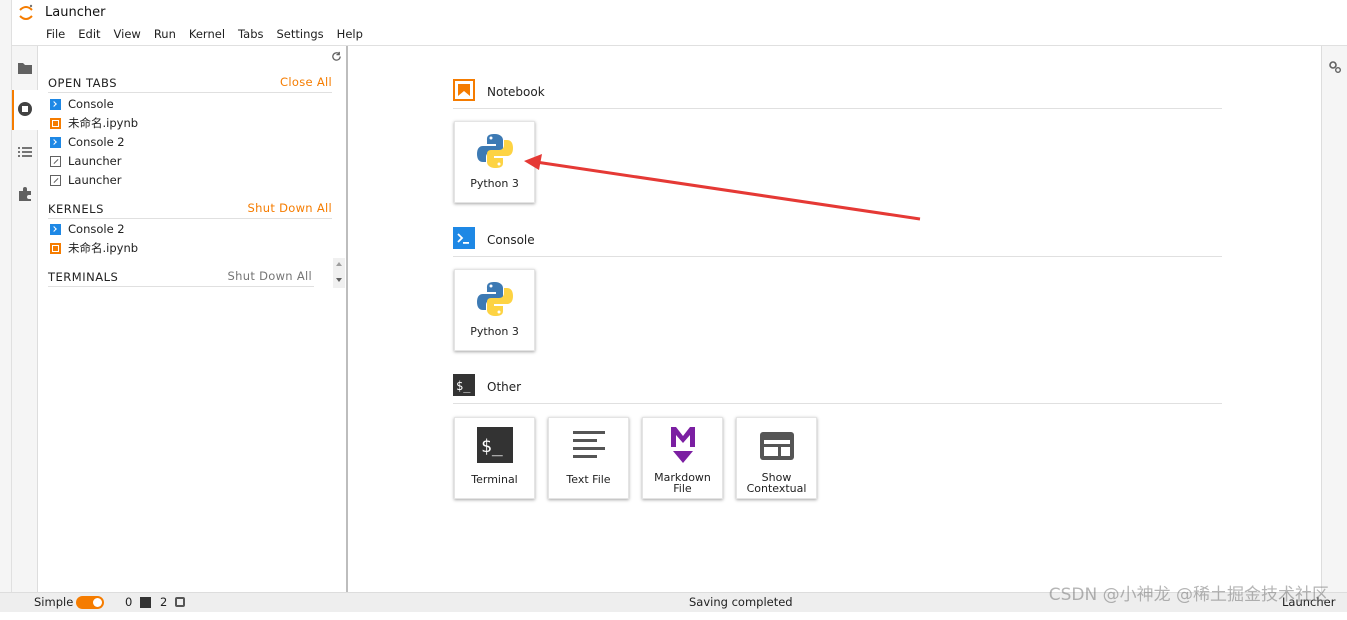 This screenshot has height=620, width=1347. Describe the element at coordinates (339, 264) in the screenshot. I see `scroll-up-icon` at that location.